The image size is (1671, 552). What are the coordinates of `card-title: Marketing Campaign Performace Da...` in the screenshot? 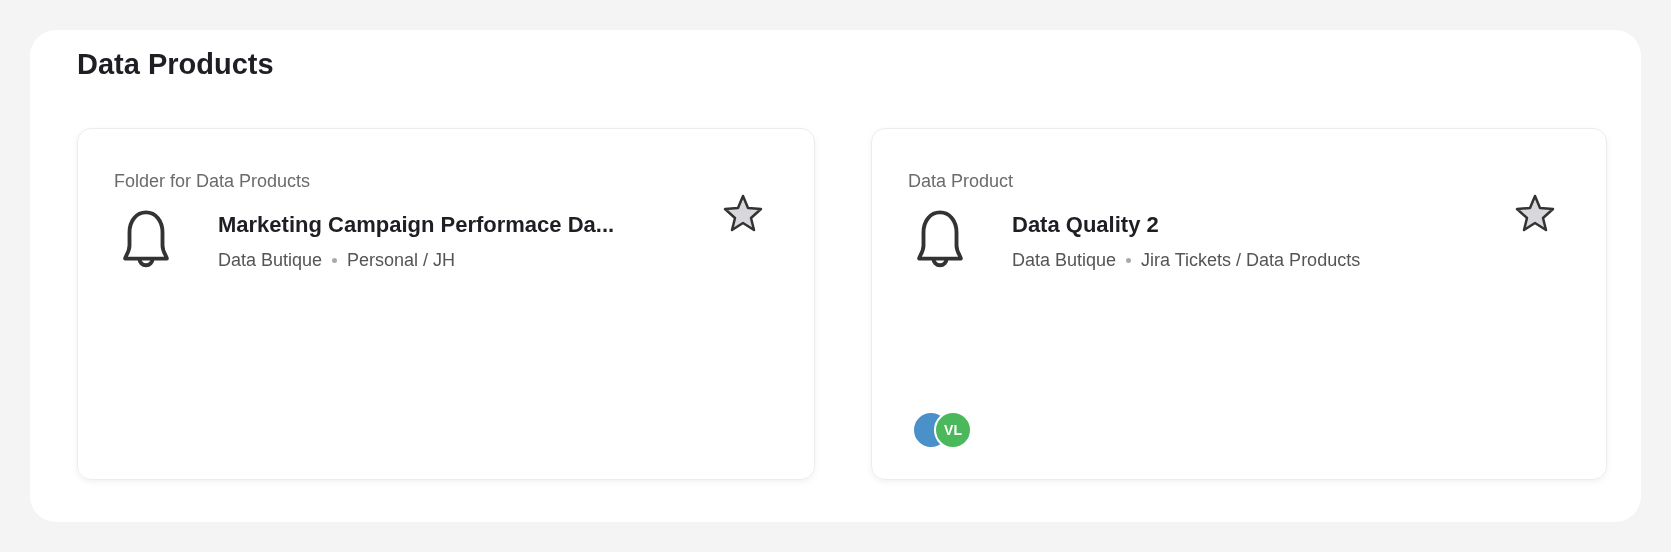 It's located at (416, 225).